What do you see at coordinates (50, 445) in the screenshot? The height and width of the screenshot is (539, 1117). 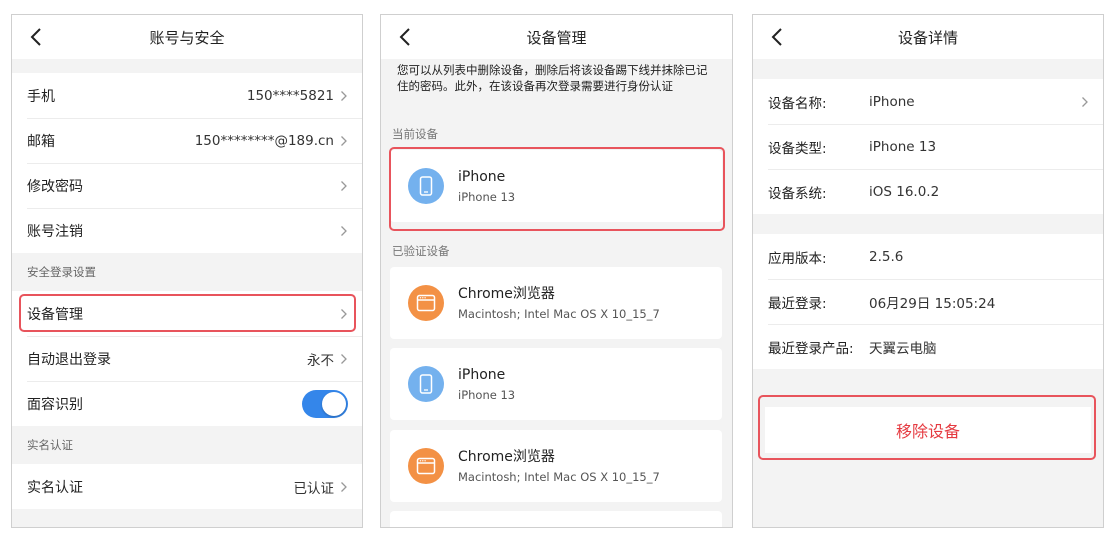 I see `realname-section-header: 实名认证` at bounding box center [50, 445].